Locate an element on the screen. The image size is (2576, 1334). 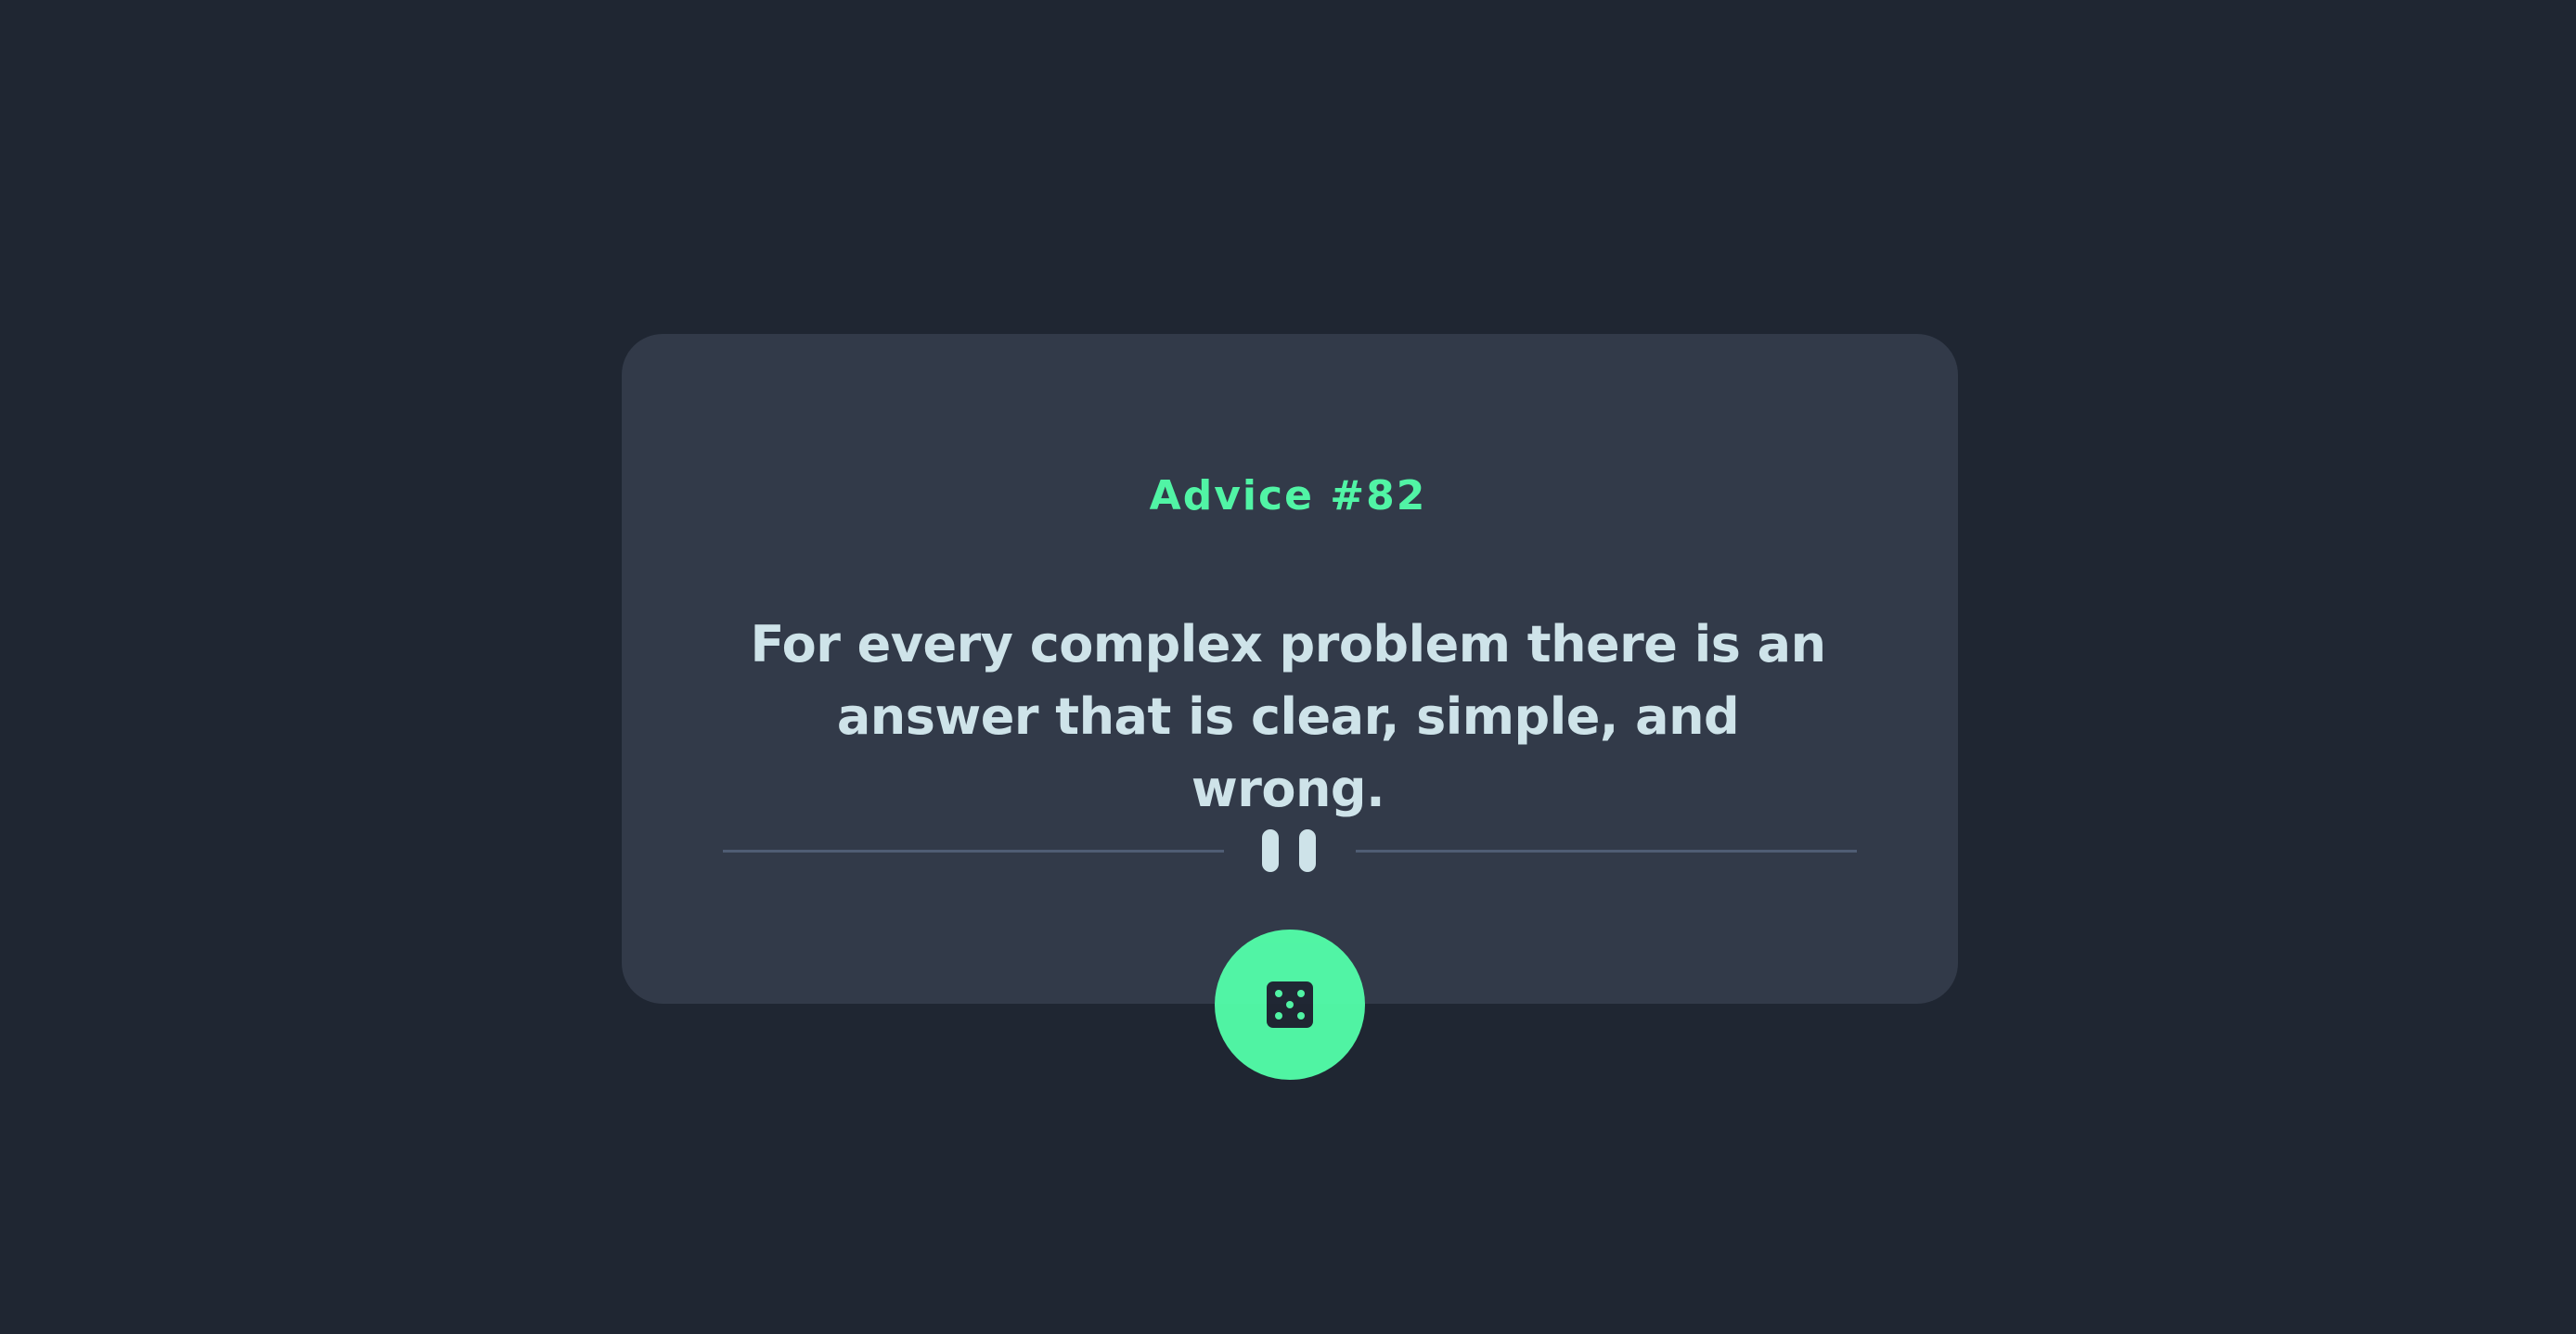
new-advice-button is located at coordinates (1290, 1005).